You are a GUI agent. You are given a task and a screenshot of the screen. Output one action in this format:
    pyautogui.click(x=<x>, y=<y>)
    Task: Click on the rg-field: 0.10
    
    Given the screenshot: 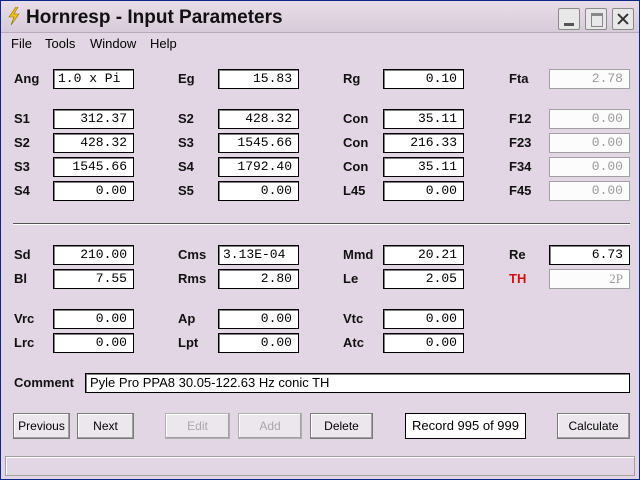 What is the action you would take?
    pyautogui.click(x=423, y=79)
    